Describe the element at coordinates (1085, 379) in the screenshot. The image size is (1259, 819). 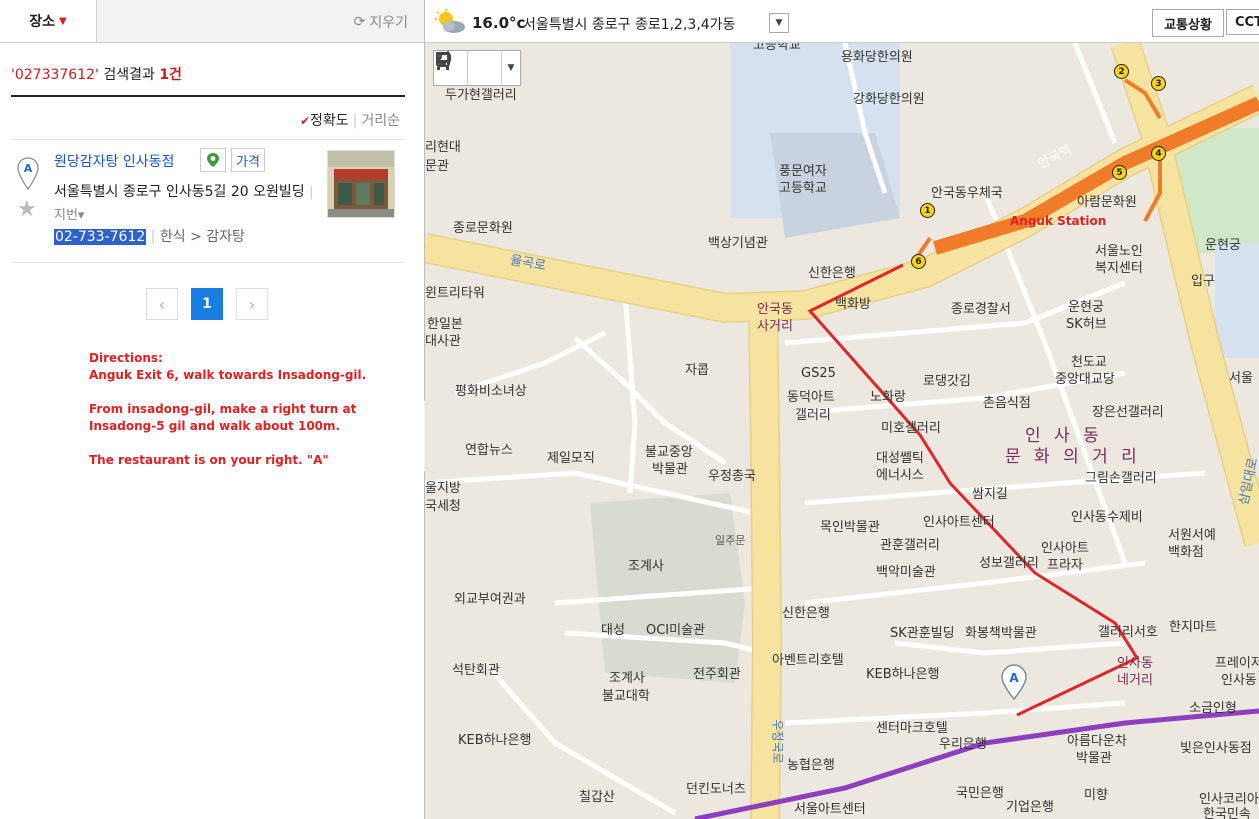
I see `map-place-label: 중앙대교당` at that location.